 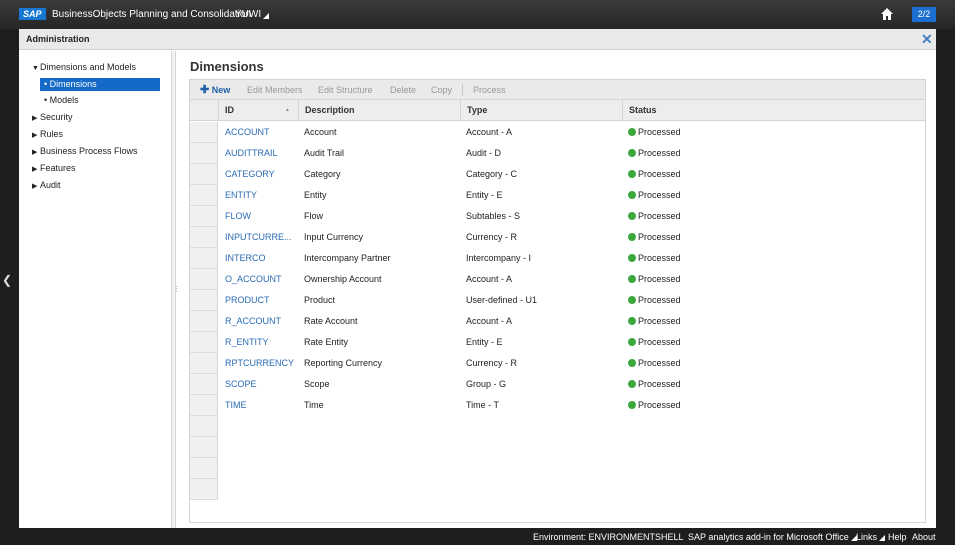 What do you see at coordinates (258, 110) in the screenshot?
I see `column-header-id: ID ▲` at bounding box center [258, 110].